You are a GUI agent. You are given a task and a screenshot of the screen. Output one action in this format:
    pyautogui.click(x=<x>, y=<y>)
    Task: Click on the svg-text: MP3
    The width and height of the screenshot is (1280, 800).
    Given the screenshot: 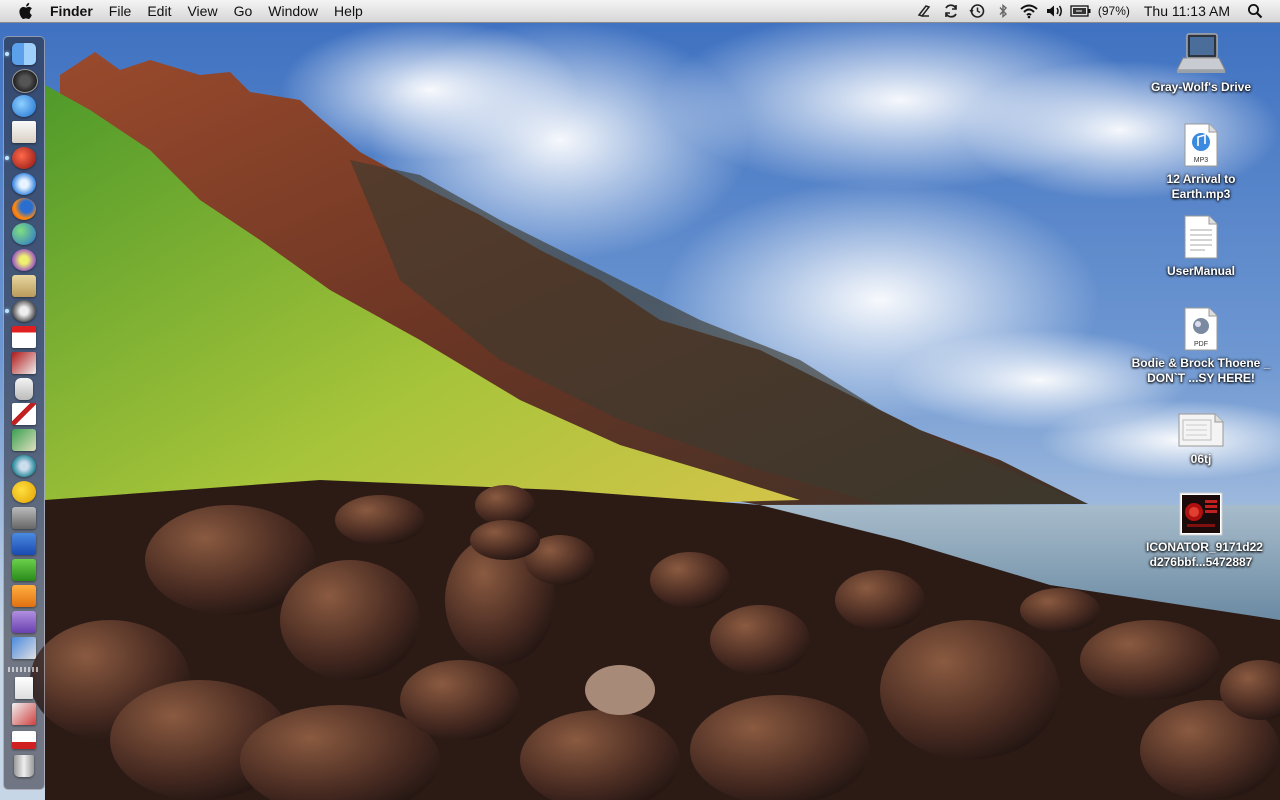 What is the action you would take?
    pyautogui.click(x=1201, y=160)
    